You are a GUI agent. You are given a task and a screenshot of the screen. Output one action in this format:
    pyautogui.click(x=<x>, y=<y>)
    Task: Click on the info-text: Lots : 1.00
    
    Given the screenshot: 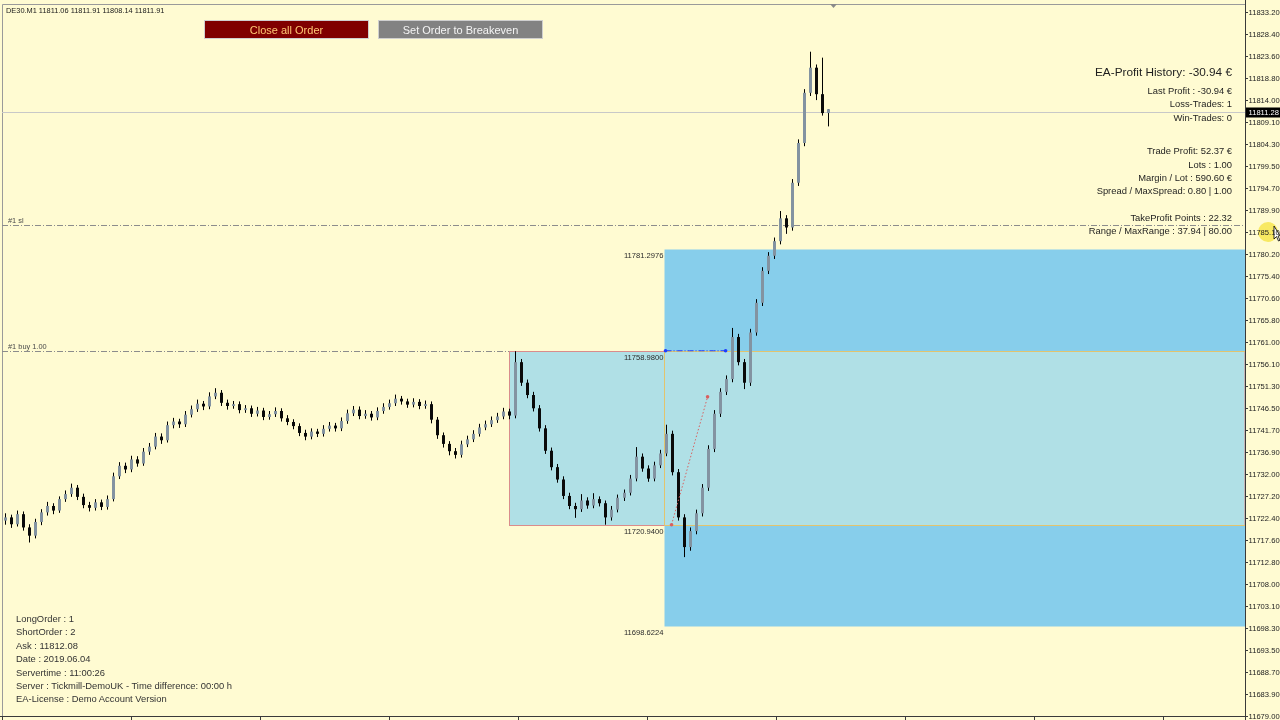 What is the action you would take?
    pyautogui.click(x=1210, y=164)
    